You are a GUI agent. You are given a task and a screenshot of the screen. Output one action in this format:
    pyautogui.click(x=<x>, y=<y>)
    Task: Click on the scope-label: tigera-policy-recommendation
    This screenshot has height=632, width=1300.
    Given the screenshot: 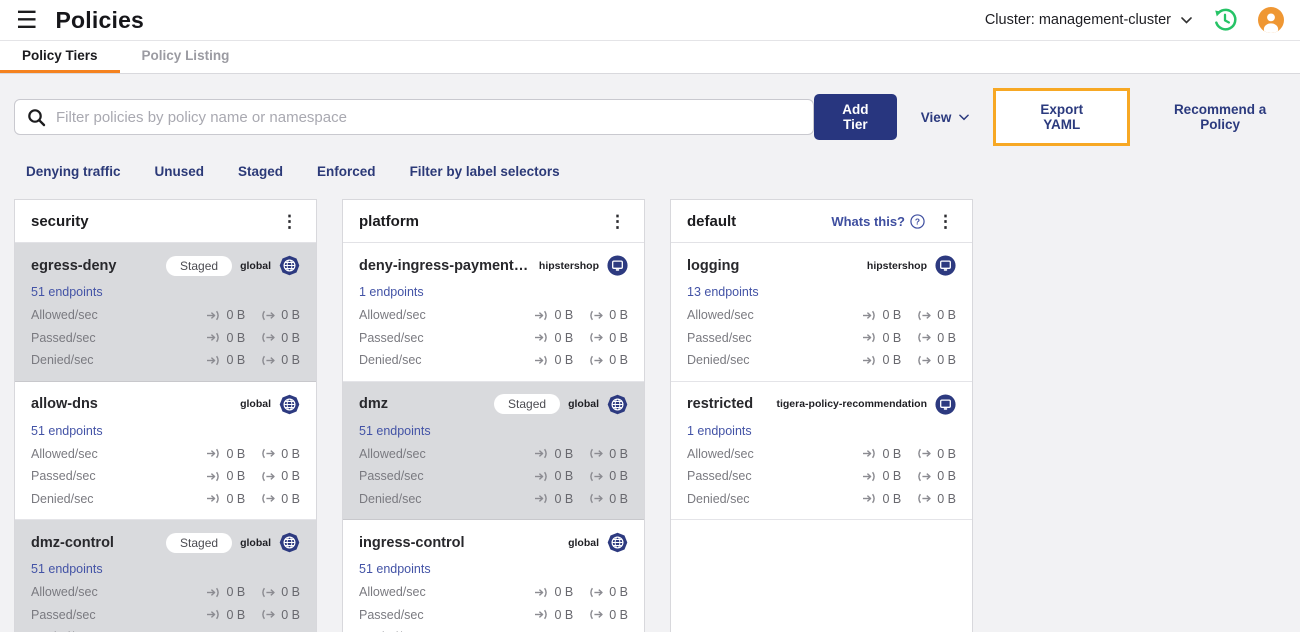 What is the action you would take?
    pyautogui.click(x=851, y=404)
    